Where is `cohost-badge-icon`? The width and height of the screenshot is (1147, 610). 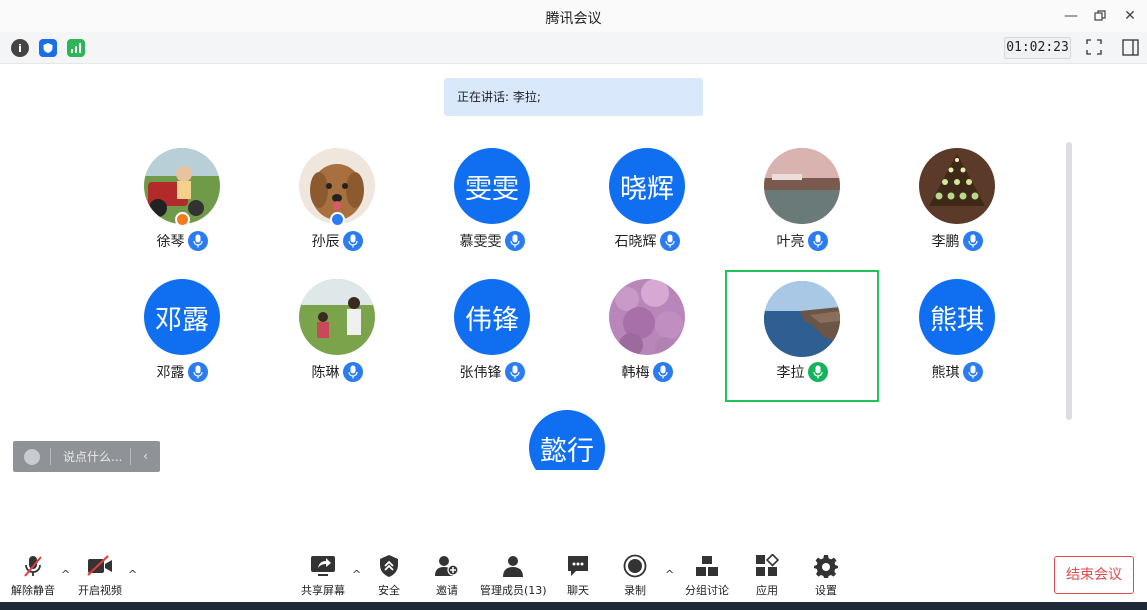 cohost-badge-icon is located at coordinates (337, 219).